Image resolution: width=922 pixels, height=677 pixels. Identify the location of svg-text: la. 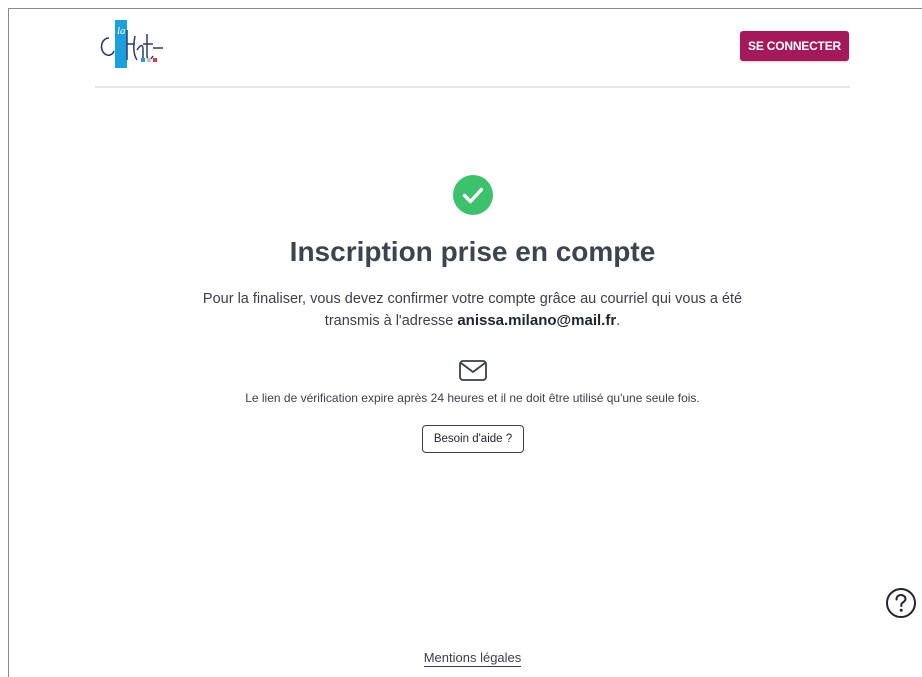
(121, 31).